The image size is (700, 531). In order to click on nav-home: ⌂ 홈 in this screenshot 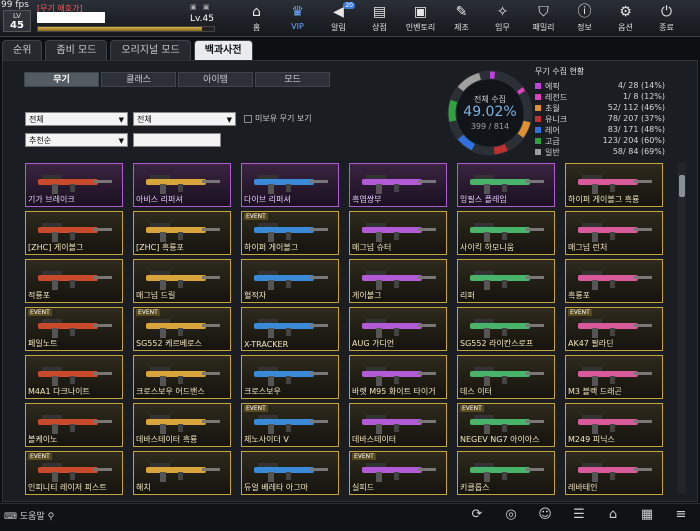, I will do `click(256, 19)`.